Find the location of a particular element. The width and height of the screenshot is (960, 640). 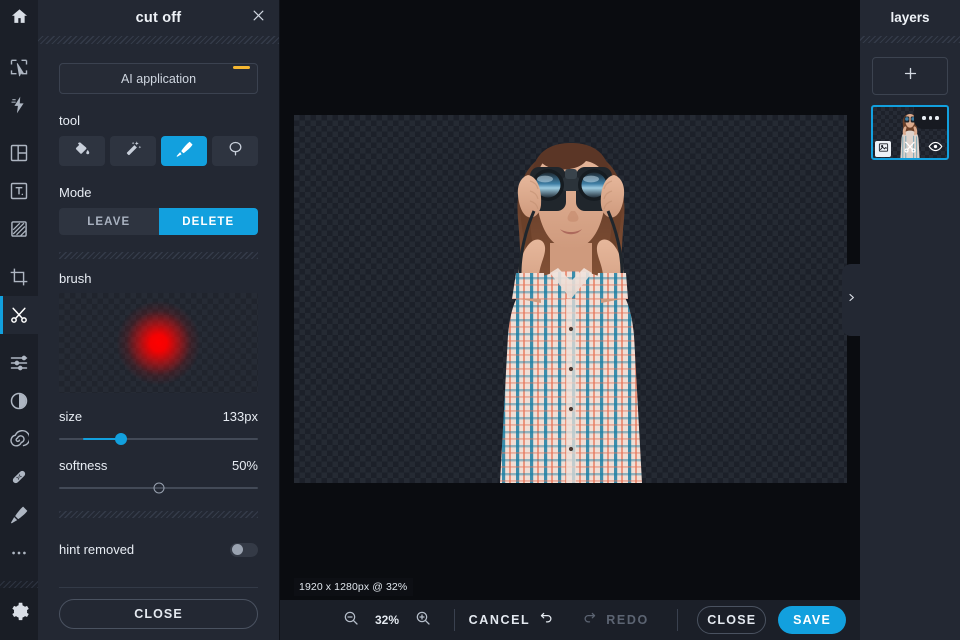

paint-brush-icon is located at coordinates (19, 515).